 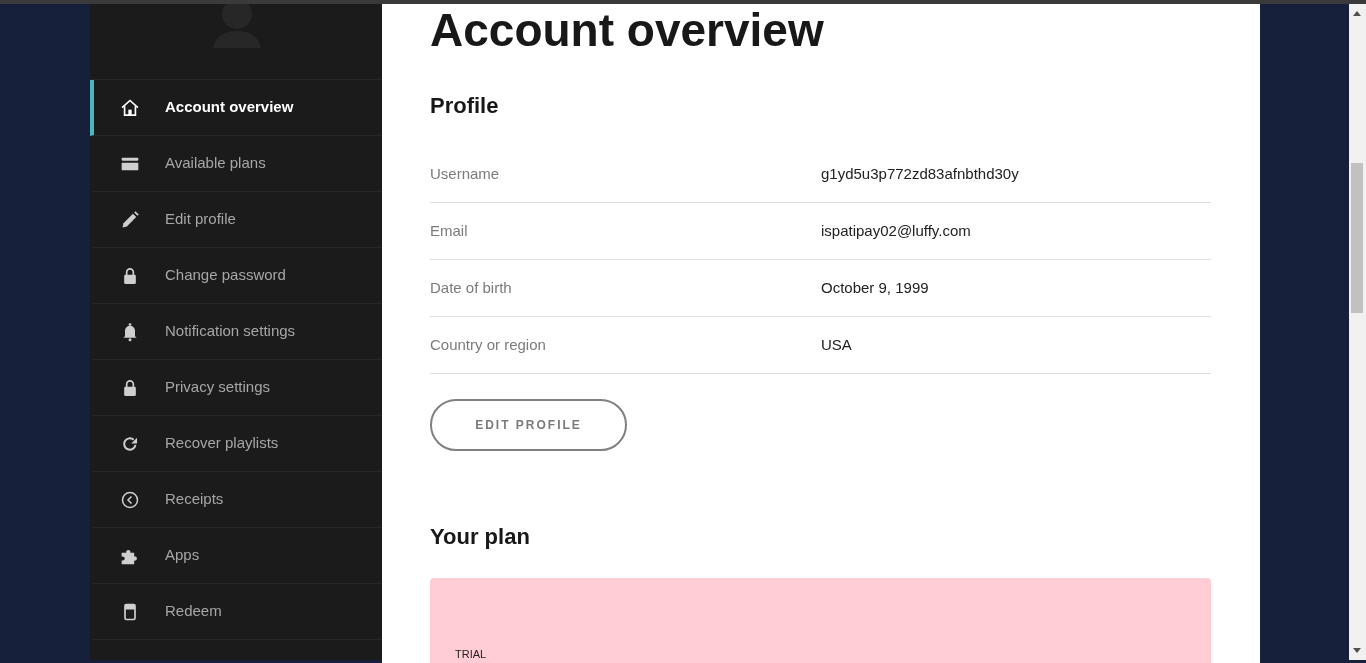 What do you see at coordinates (471, 655) in the screenshot?
I see `plan-type-label: TRIAL` at bounding box center [471, 655].